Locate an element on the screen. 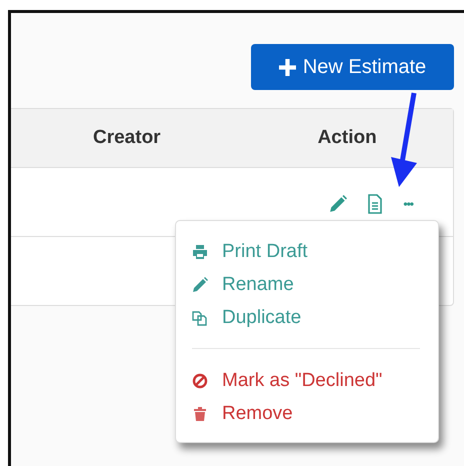 Image resolution: width=464 pixels, height=466 pixels. printer-icon is located at coordinates (200, 252).